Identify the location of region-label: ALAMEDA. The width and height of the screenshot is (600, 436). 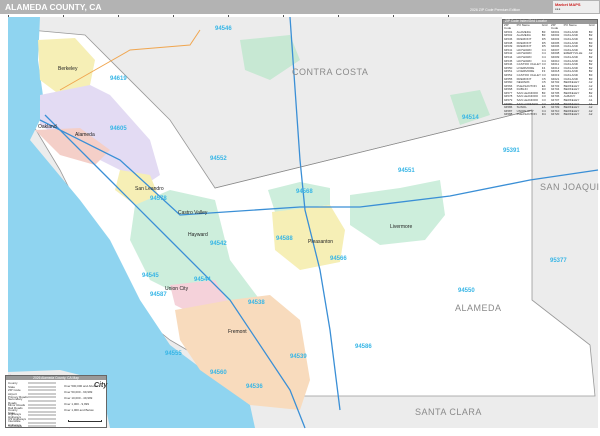
(478, 308).